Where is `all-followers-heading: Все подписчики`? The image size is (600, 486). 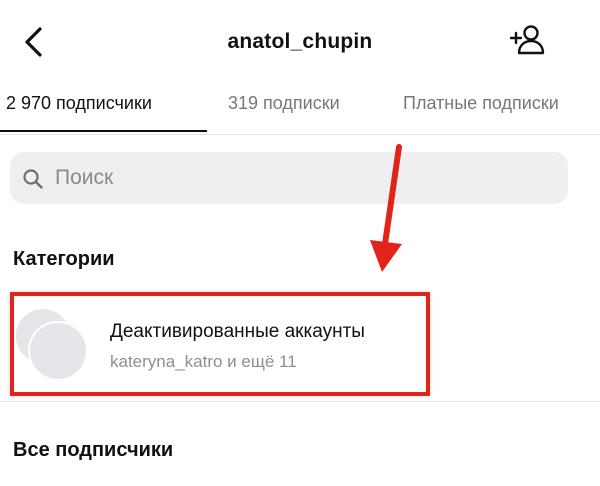
all-followers-heading: Все подписчики is located at coordinates (93, 450).